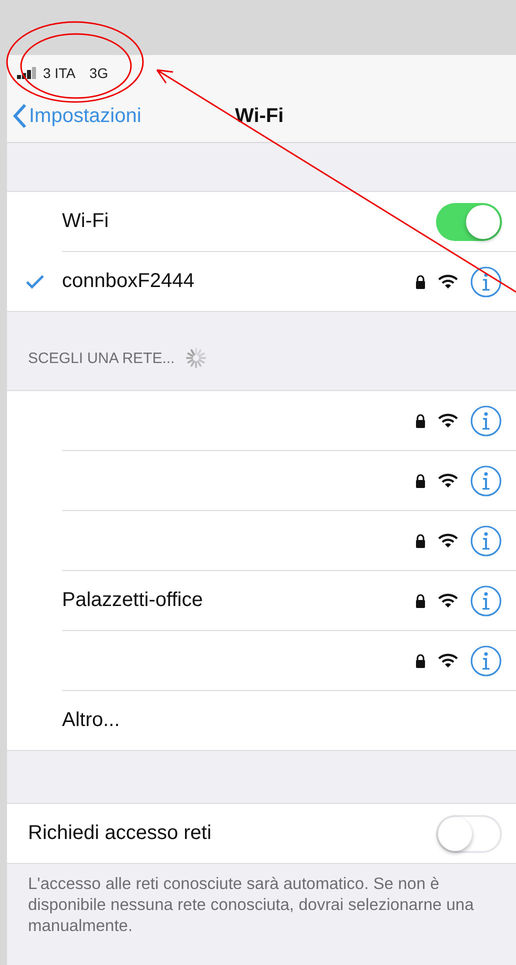 Image resolution: width=516 pixels, height=965 pixels. I want to click on footer-note: L'accesso alle reti conosciute sarà automatico. Se non è disponibile nessuna rete conosciuta, dovrai selezionarne una manualmente., so click(251, 905).